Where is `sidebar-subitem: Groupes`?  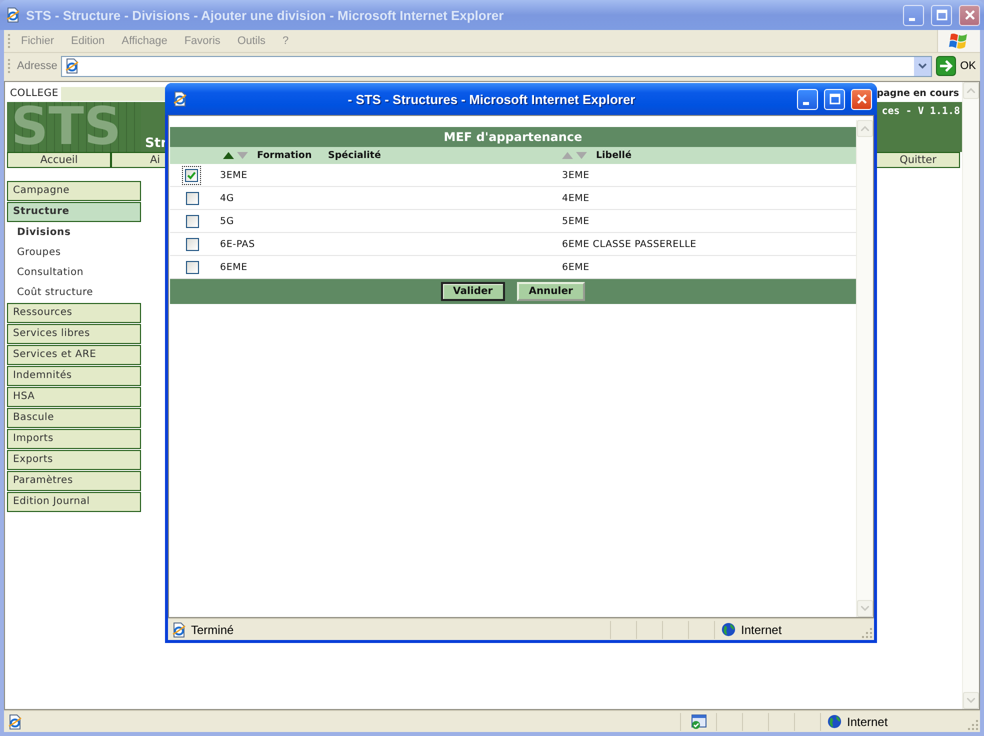
sidebar-subitem: Groupes is located at coordinates (74, 252).